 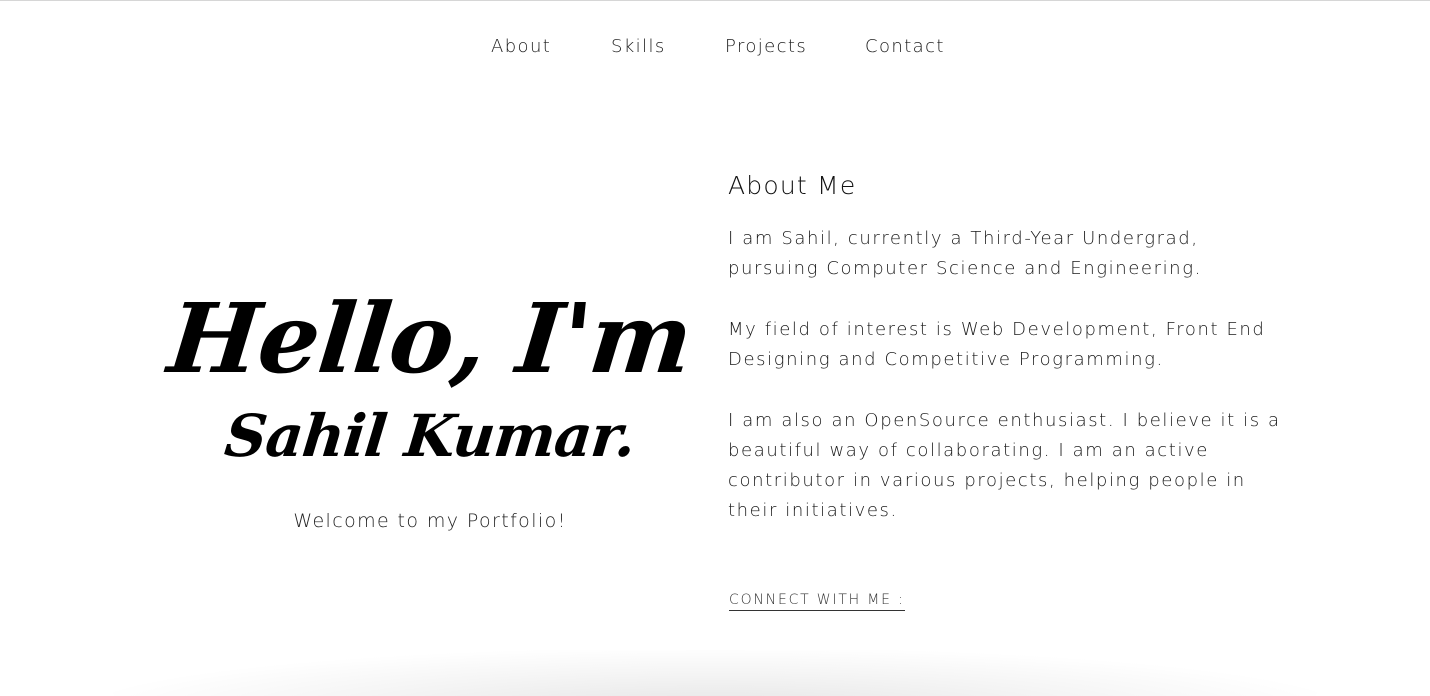 What do you see at coordinates (905, 47) in the screenshot?
I see `nav-item-contact: Contact` at bounding box center [905, 47].